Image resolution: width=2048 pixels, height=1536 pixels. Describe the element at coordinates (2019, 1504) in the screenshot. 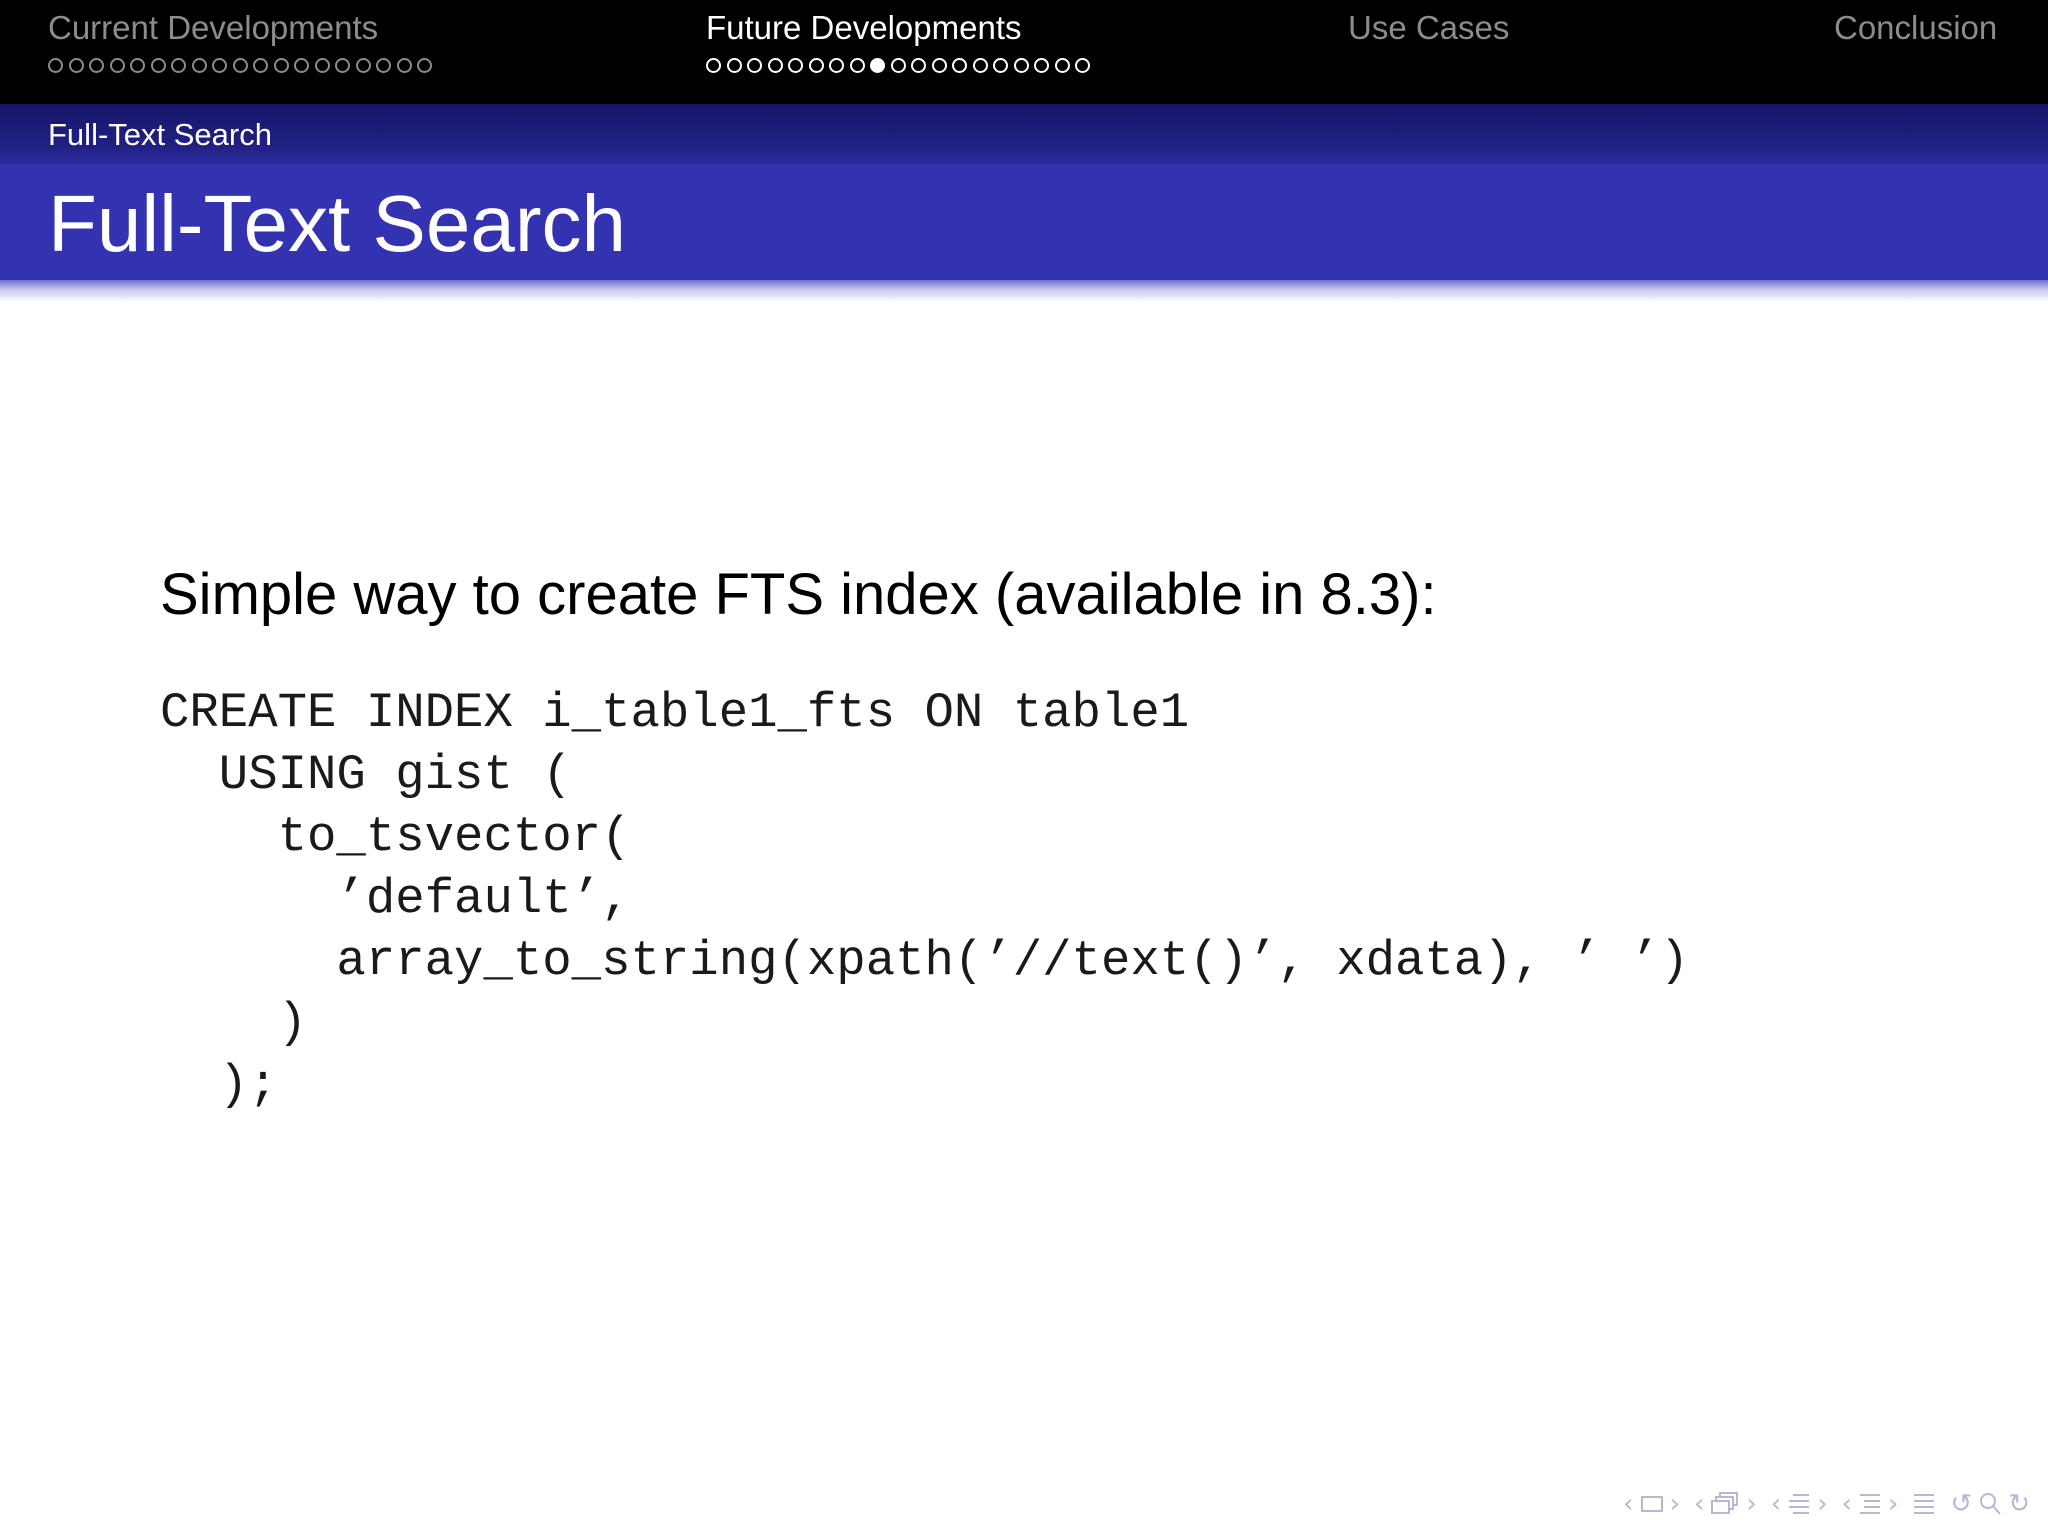

I see `forward-icon: ↻` at that location.